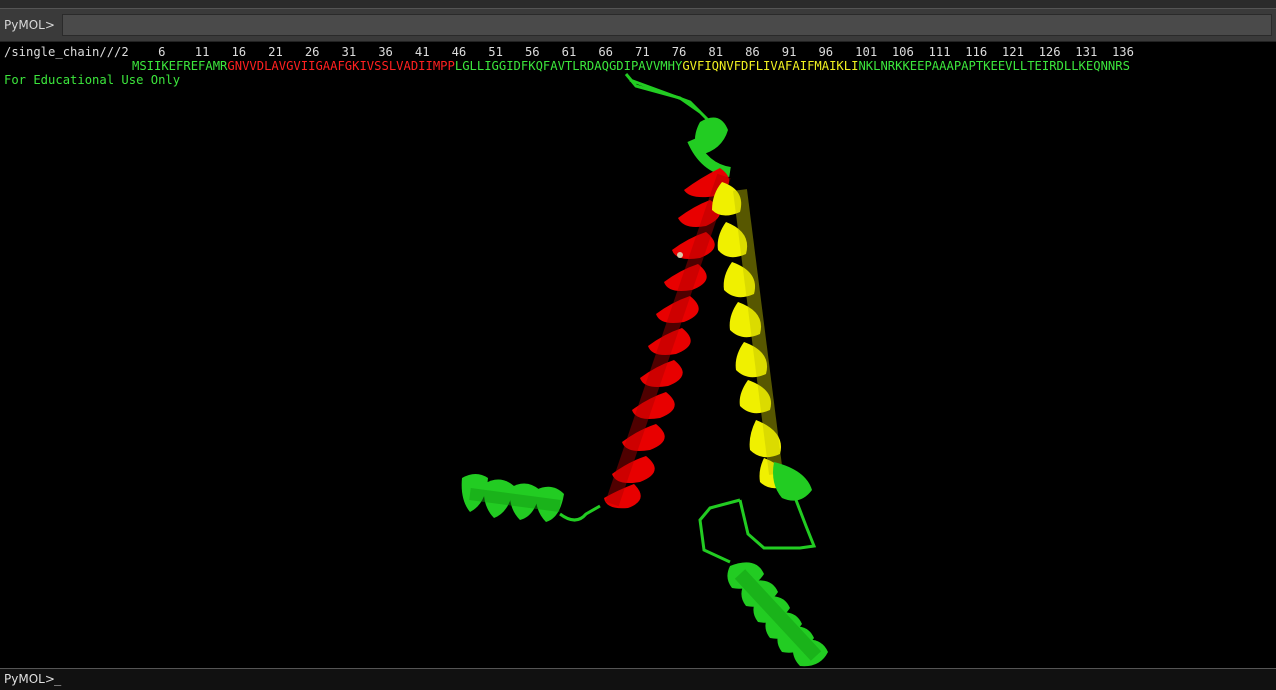 The width and height of the screenshot is (1276, 690). Describe the element at coordinates (667, 338) in the screenshot. I see `helix-red` at that location.